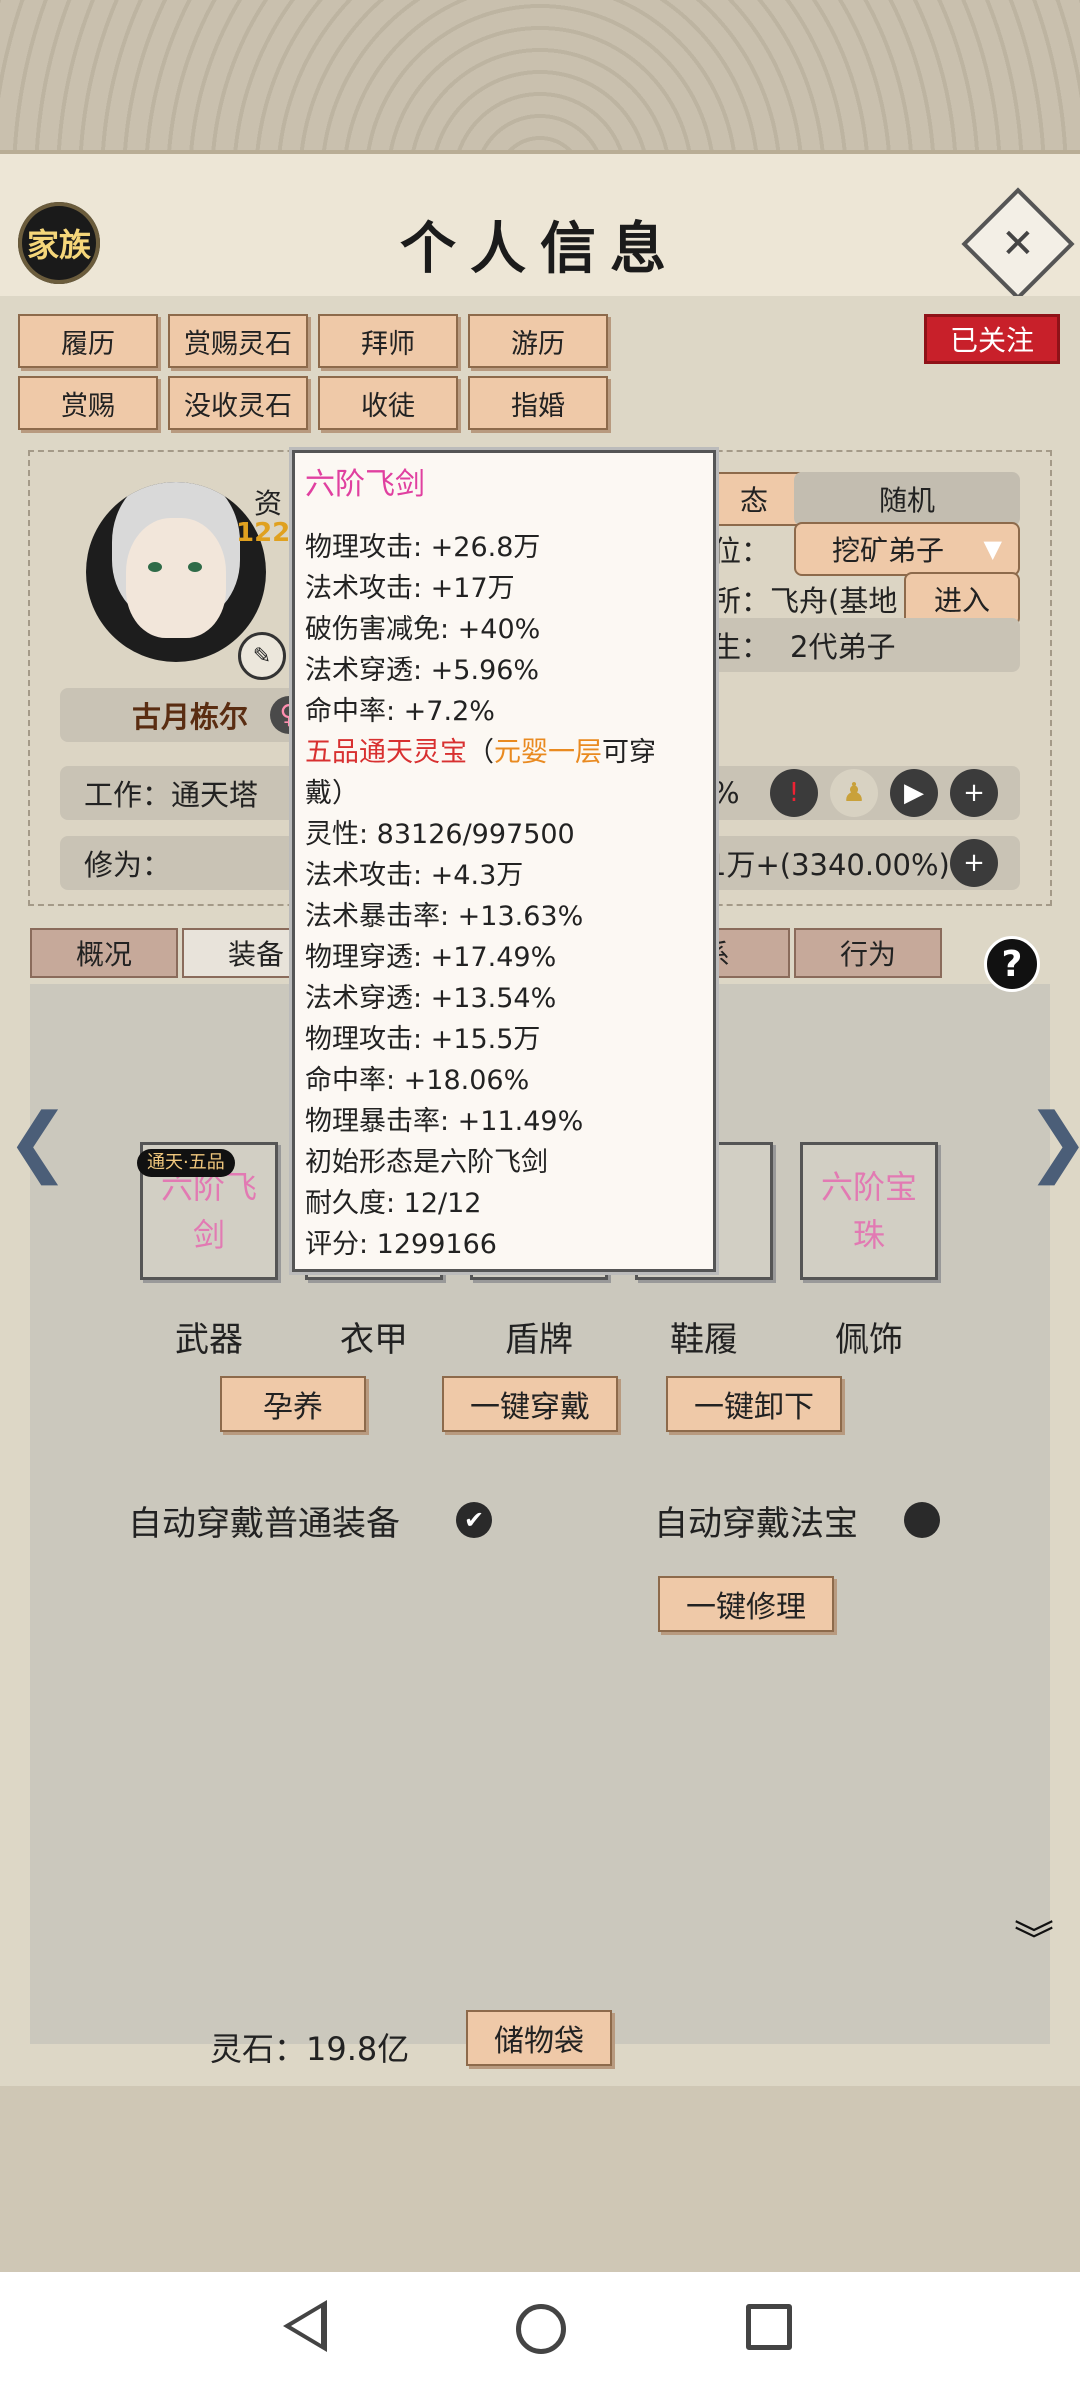 The image size is (1080, 2388). I want to click on plus-icon: +, so click(974, 793).